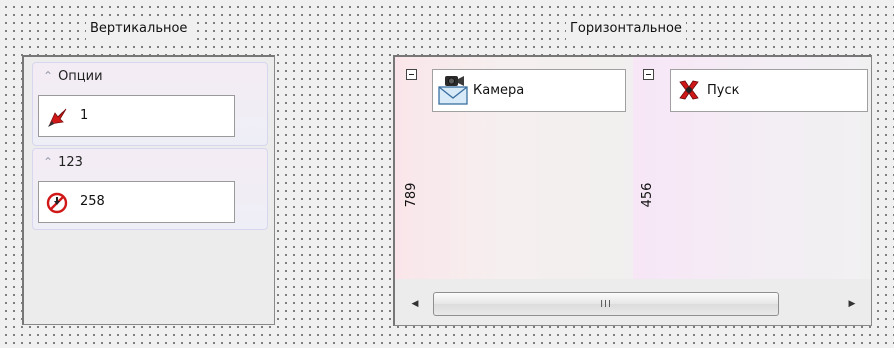  I want to click on column-caption: 456, so click(647, 195).